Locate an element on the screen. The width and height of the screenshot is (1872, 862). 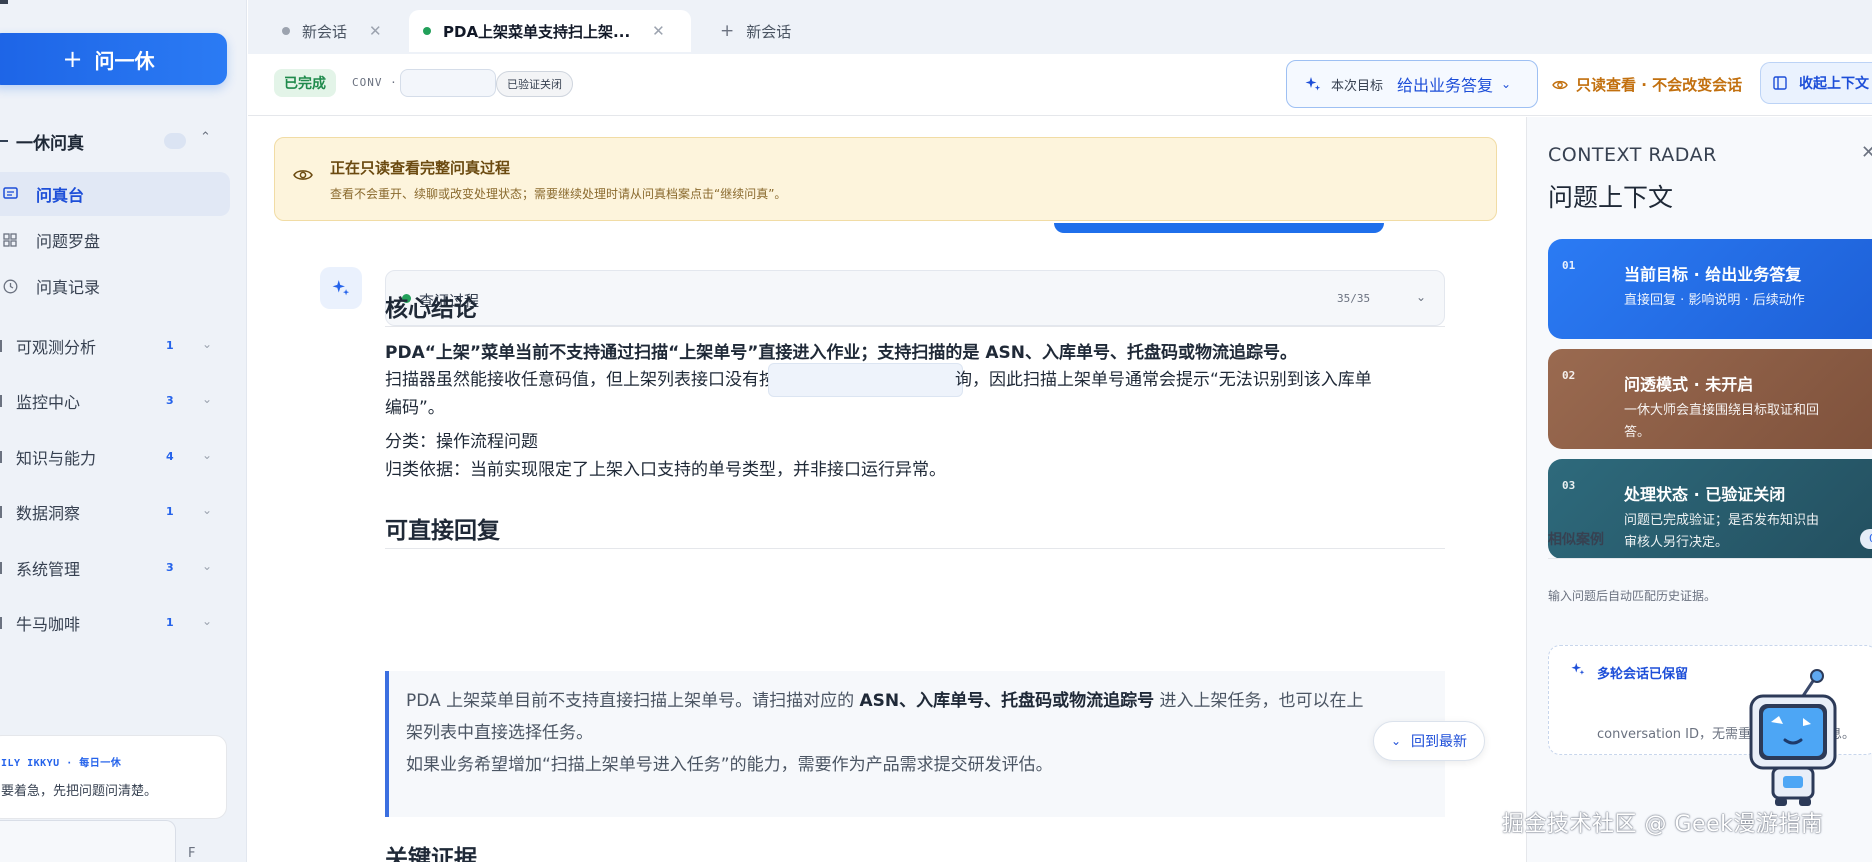
sidebar-section-knowledge: 知识与能力 4 ⌄ is located at coordinates (115, 457).